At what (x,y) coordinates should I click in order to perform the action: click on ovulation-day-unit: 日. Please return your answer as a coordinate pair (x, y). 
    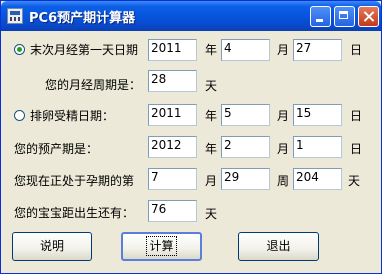
    Looking at the image, I should click on (356, 116).